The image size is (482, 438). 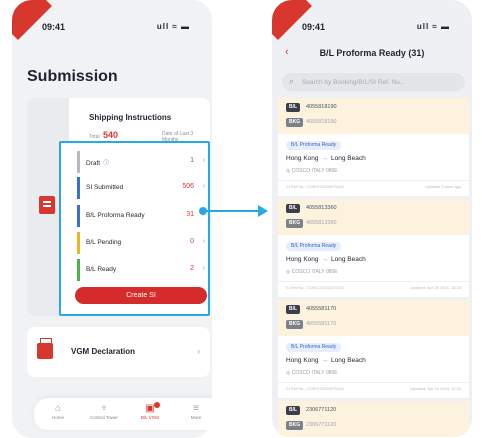 What do you see at coordinates (321, 107) in the screenshot?
I see `bl-number: 4055818190` at bounding box center [321, 107].